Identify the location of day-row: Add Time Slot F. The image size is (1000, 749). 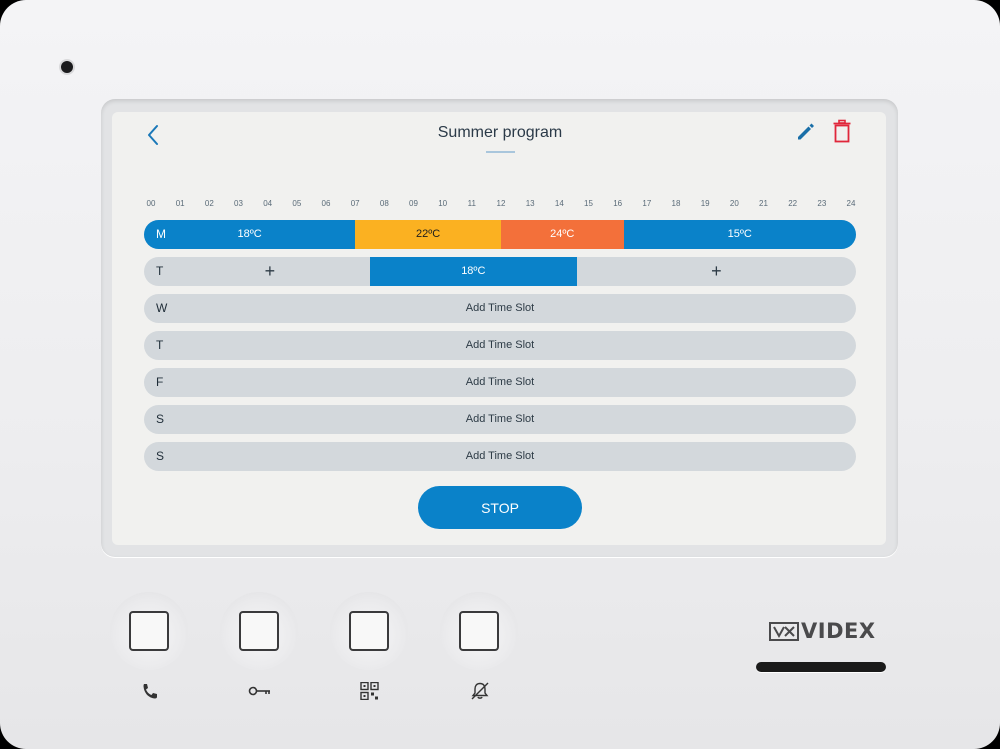
(500, 382).